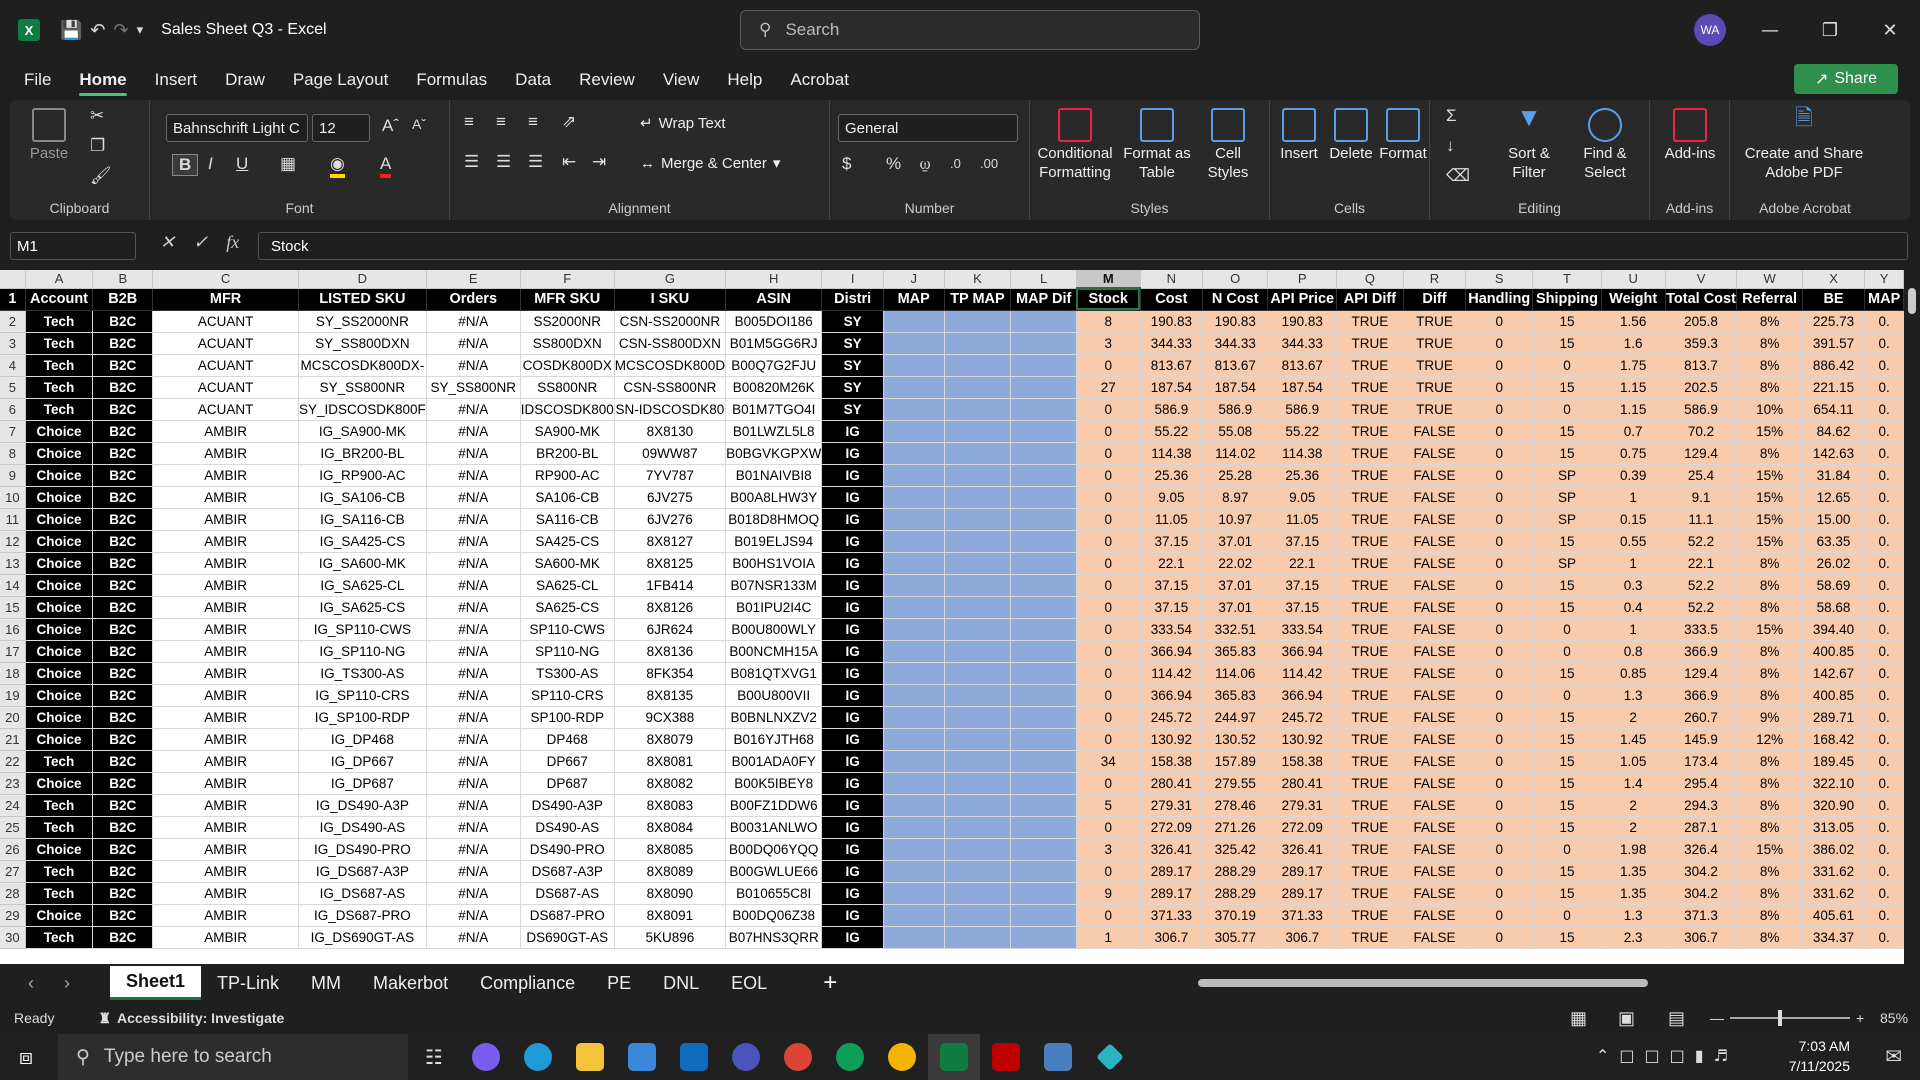 The image size is (1920, 1080). What do you see at coordinates (1235, 607) in the screenshot?
I see `cell: 37.01` at bounding box center [1235, 607].